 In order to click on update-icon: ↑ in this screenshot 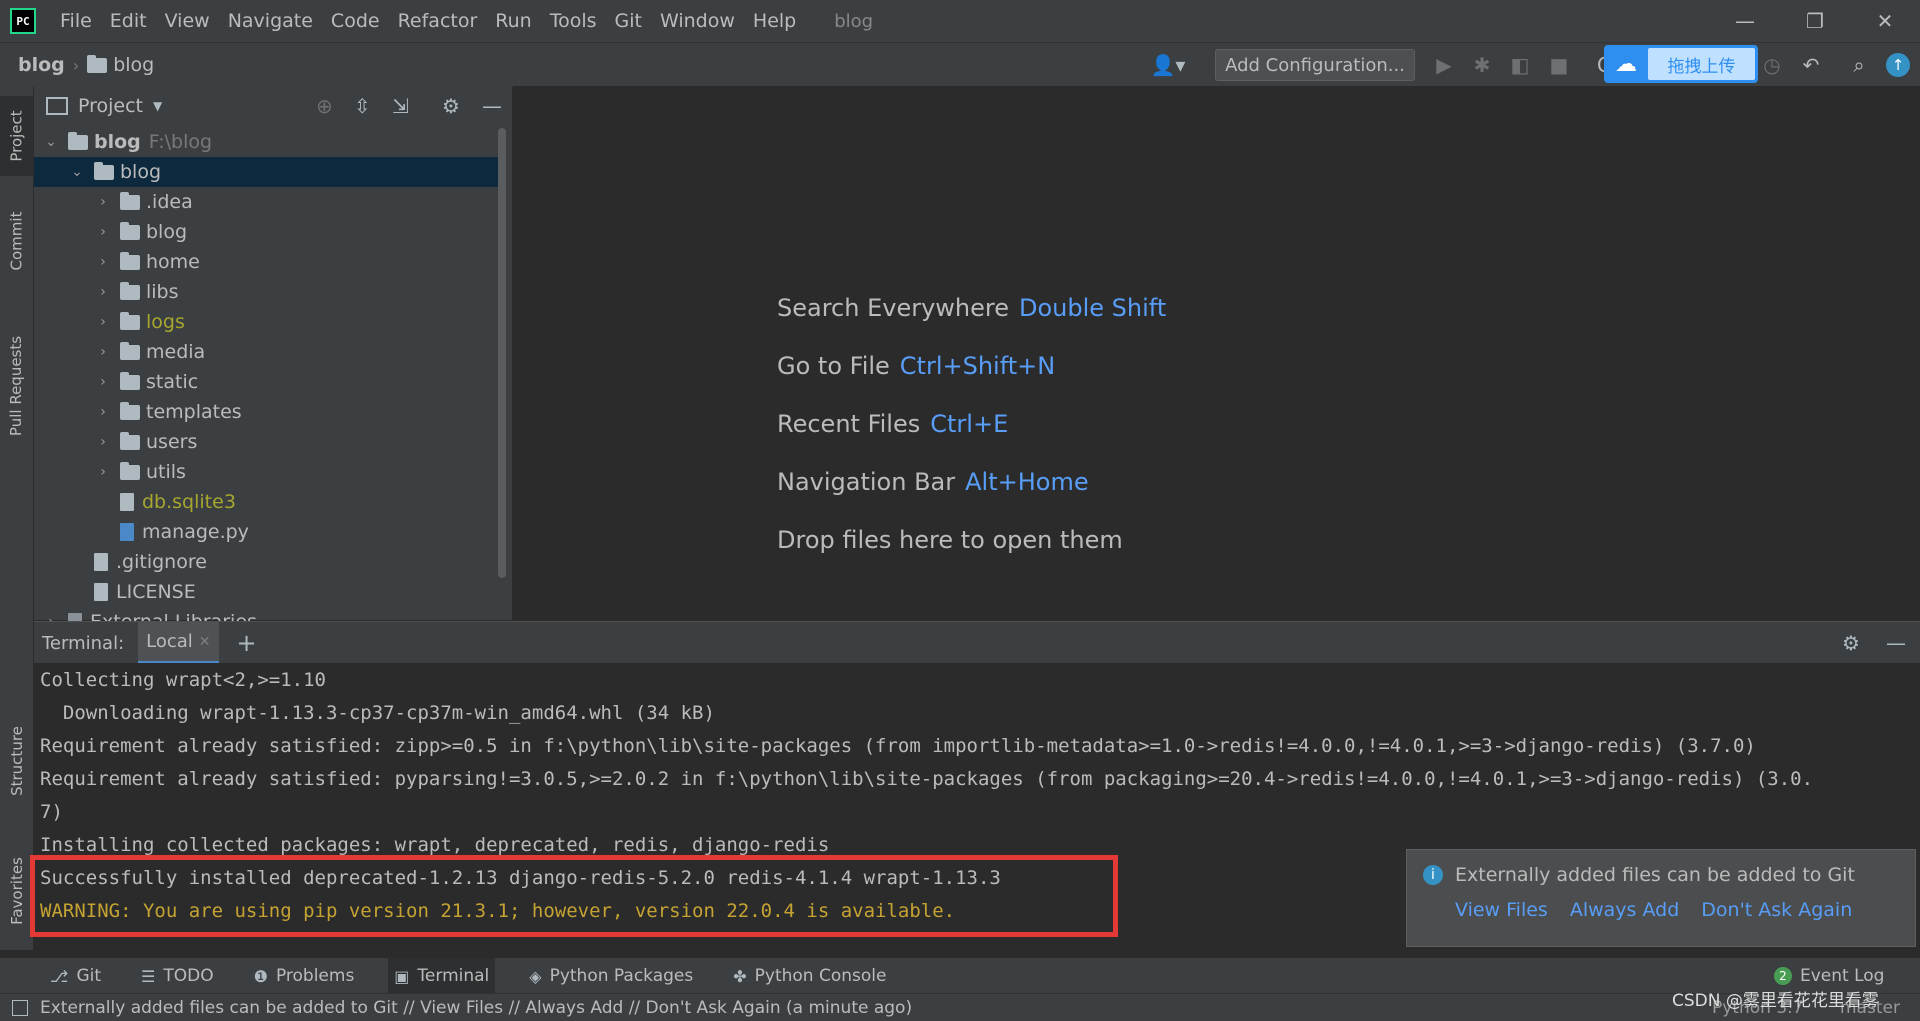, I will do `click(1898, 65)`.